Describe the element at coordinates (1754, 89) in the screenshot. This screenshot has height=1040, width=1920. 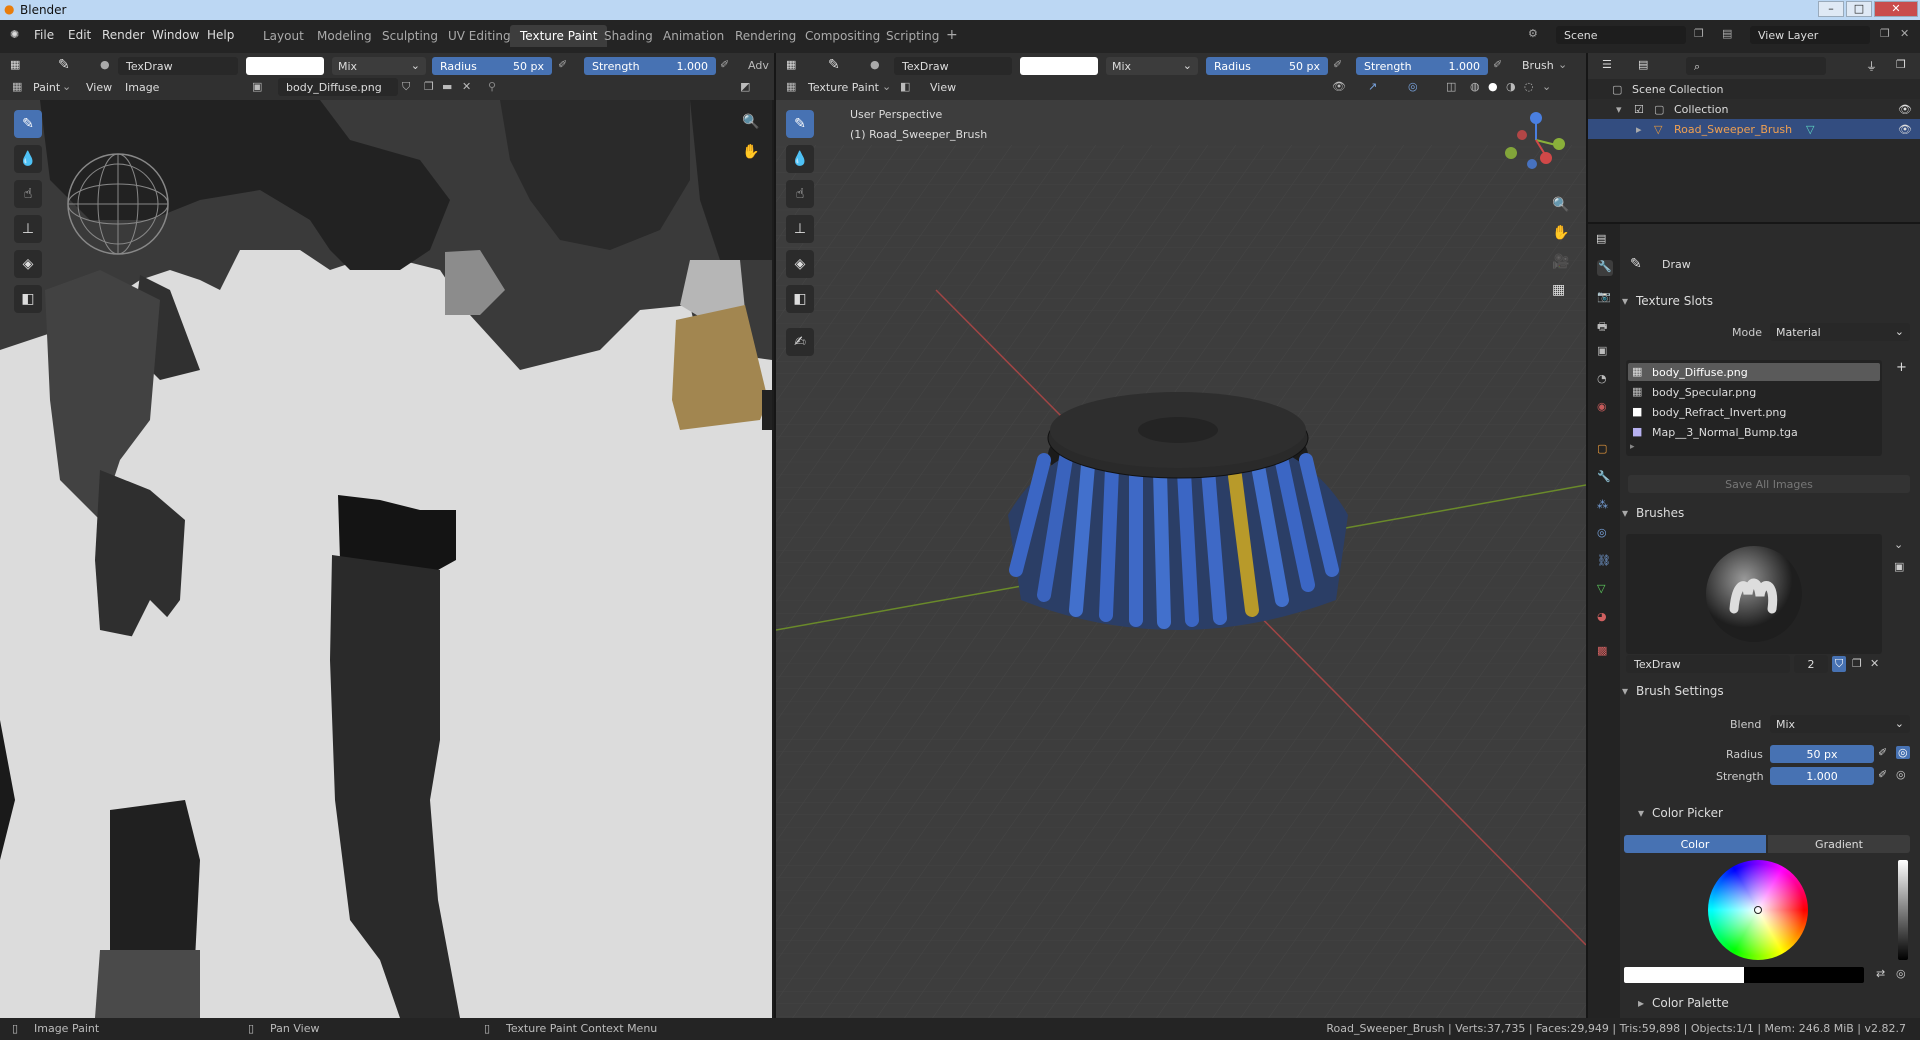
I see `outliner-row-scene-collection: ▢ Scene Collection` at that location.